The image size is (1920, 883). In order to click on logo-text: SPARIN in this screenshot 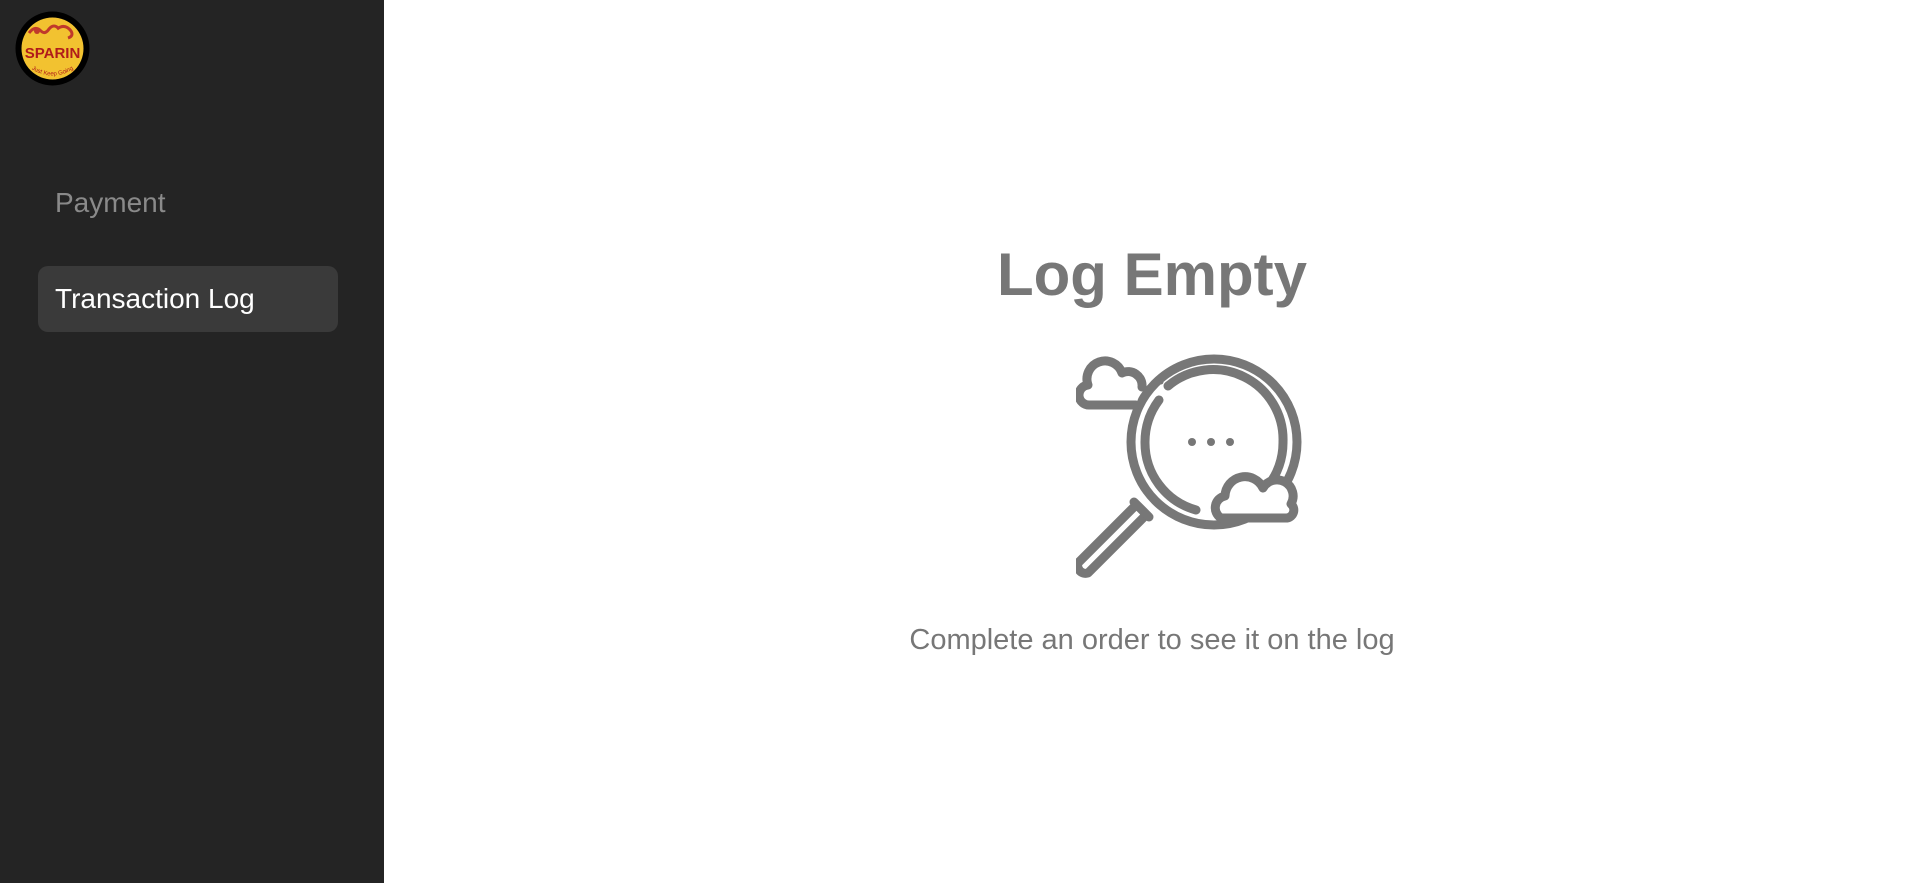, I will do `click(53, 53)`.